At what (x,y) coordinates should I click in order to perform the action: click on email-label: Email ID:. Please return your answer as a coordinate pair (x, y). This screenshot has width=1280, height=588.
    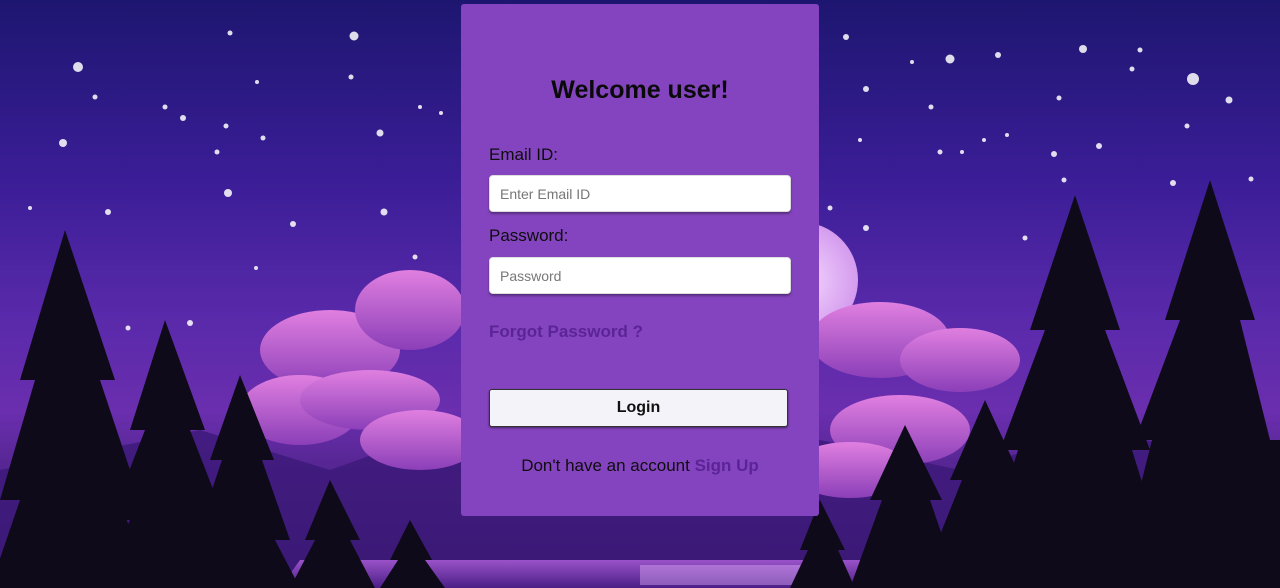
    Looking at the image, I should click on (523, 154).